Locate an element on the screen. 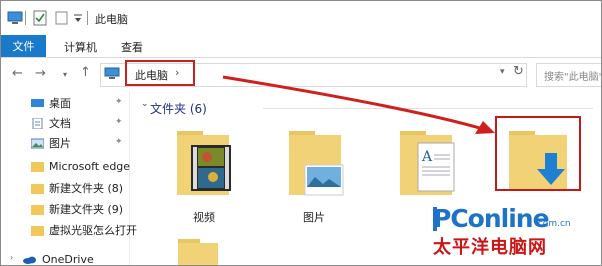  watermark-domain: .com.cn is located at coordinates (553, 224).